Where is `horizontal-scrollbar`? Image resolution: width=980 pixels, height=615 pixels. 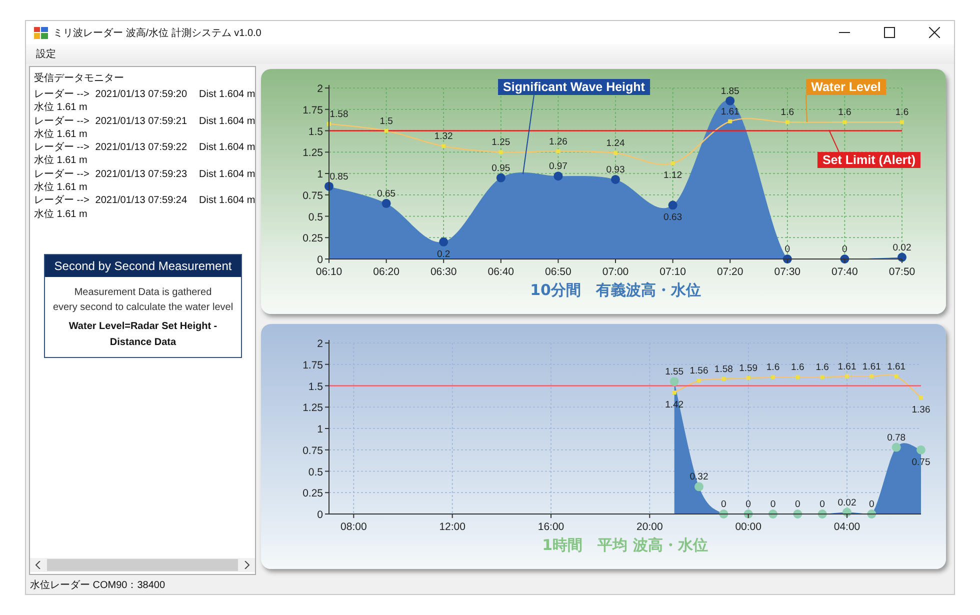 horizontal-scrollbar is located at coordinates (142, 565).